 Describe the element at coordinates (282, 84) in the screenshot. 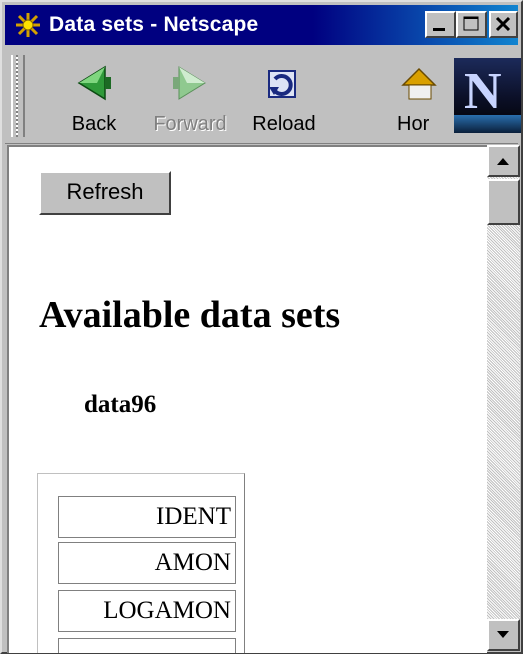

I see `reload-icon` at that location.